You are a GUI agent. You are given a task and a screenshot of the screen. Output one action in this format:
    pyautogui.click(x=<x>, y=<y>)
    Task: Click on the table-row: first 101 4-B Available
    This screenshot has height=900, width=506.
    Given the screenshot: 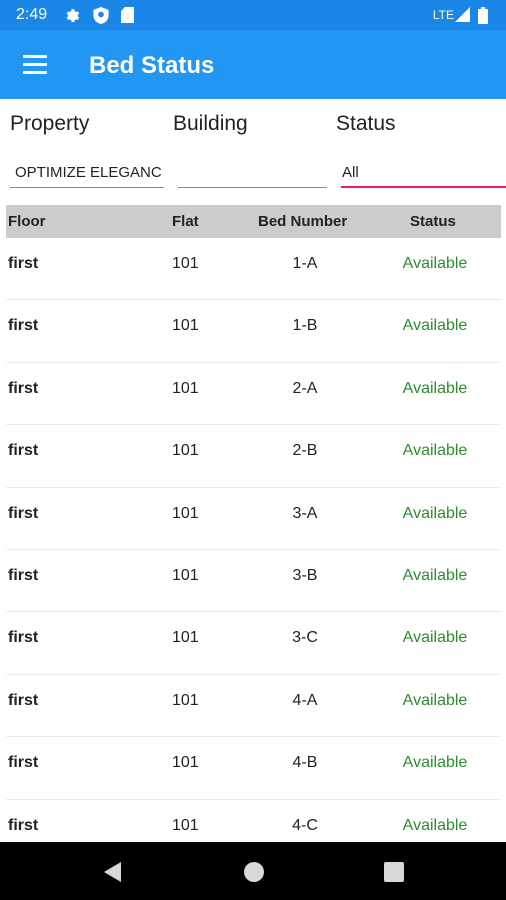 What is the action you would take?
    pyautogui.click(x=253, y=768)
    